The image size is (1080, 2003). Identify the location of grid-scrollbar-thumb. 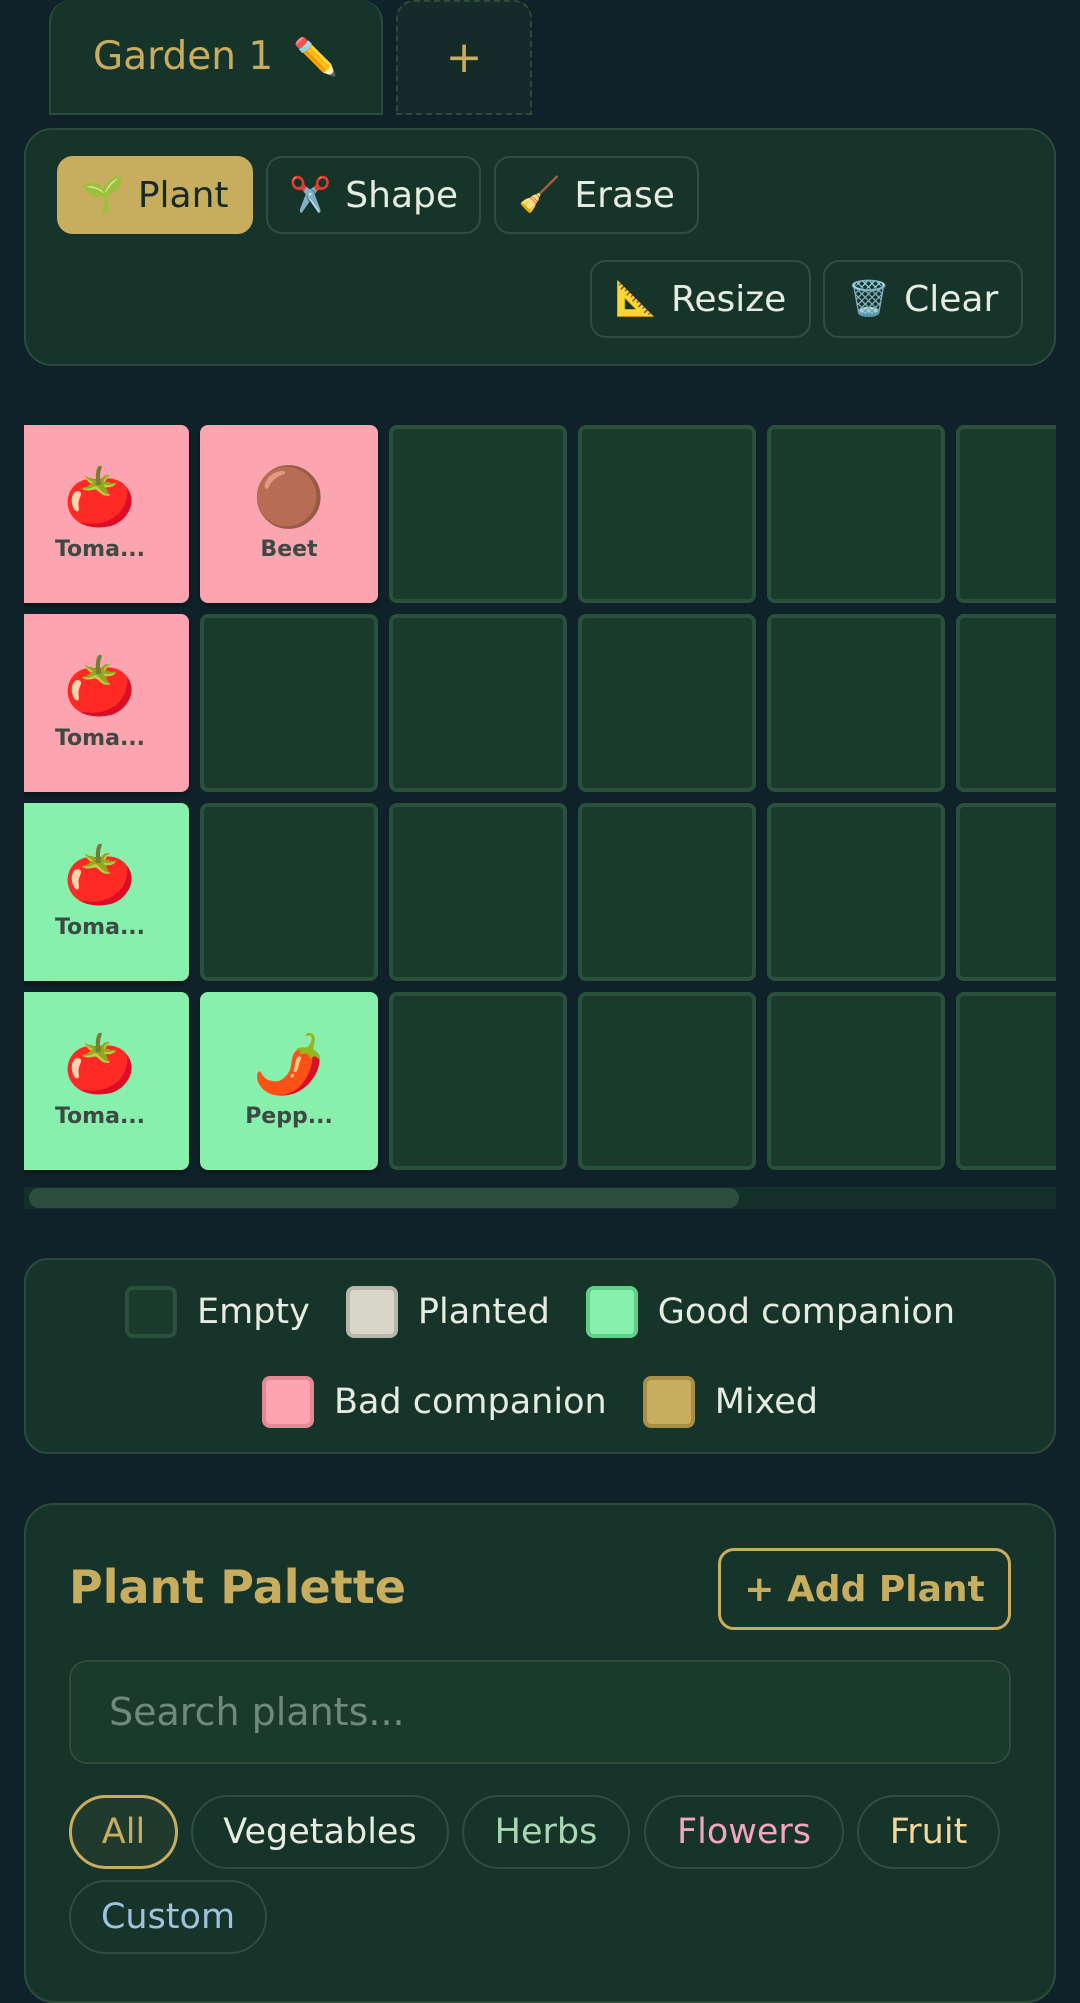
(384, 1198).